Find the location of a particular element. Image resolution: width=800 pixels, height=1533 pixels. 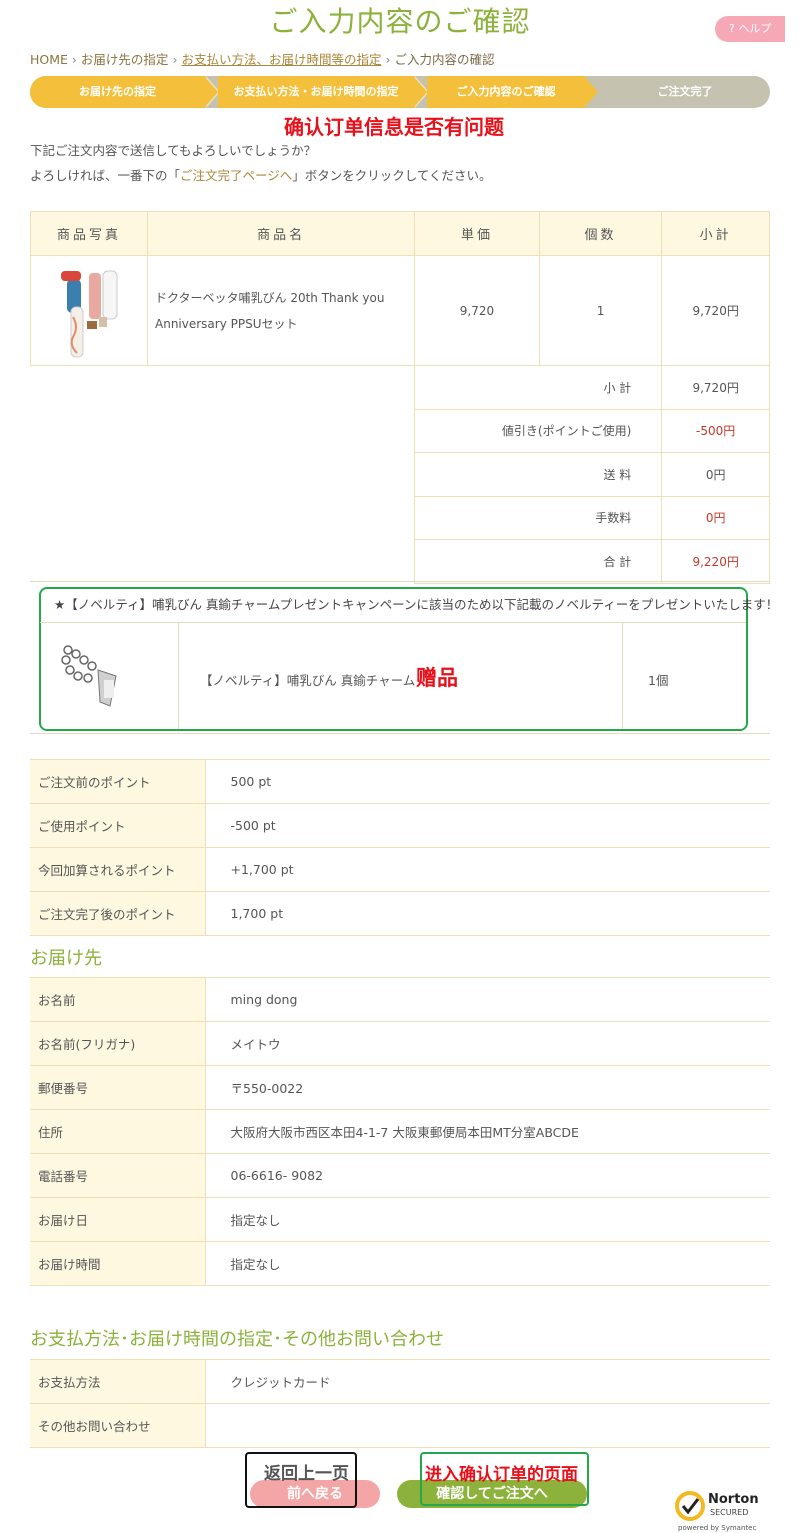

delivery-value: メイトウ is located at coordinates (487, 1043).